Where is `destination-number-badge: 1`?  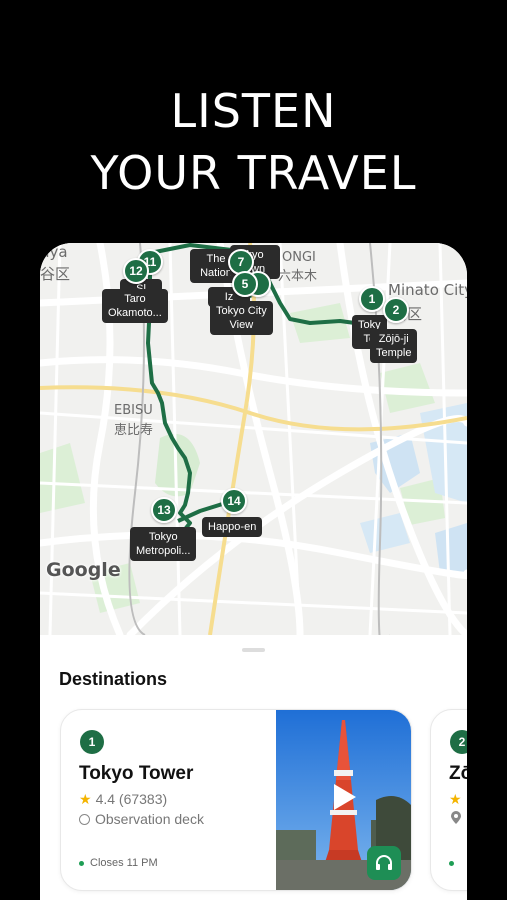
destination-number-badge: 1 is located at coordinates (92, 742).